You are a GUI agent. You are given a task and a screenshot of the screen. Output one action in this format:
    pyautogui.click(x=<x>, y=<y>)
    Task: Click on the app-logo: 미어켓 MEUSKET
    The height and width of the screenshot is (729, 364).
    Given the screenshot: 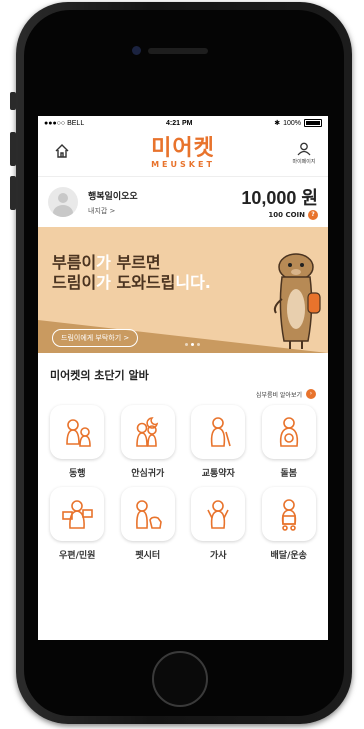 What is the action you would take?
    pyautogui.click(x=183, y=152)
    